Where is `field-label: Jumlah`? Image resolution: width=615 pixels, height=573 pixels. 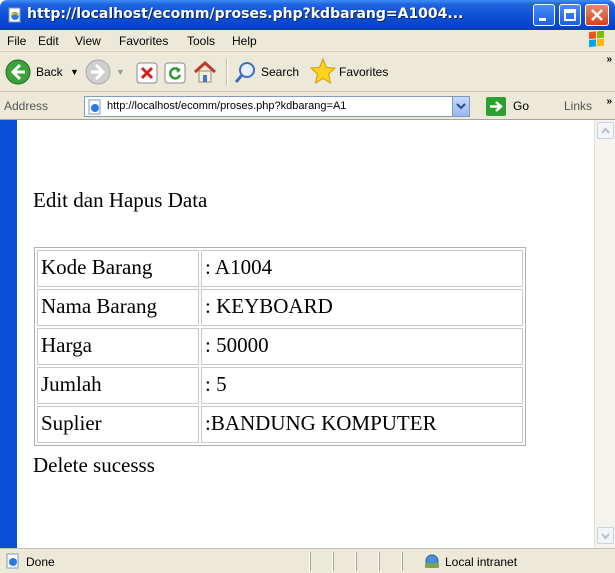 field-label: Jumlah is located at coordinates (118, 385).